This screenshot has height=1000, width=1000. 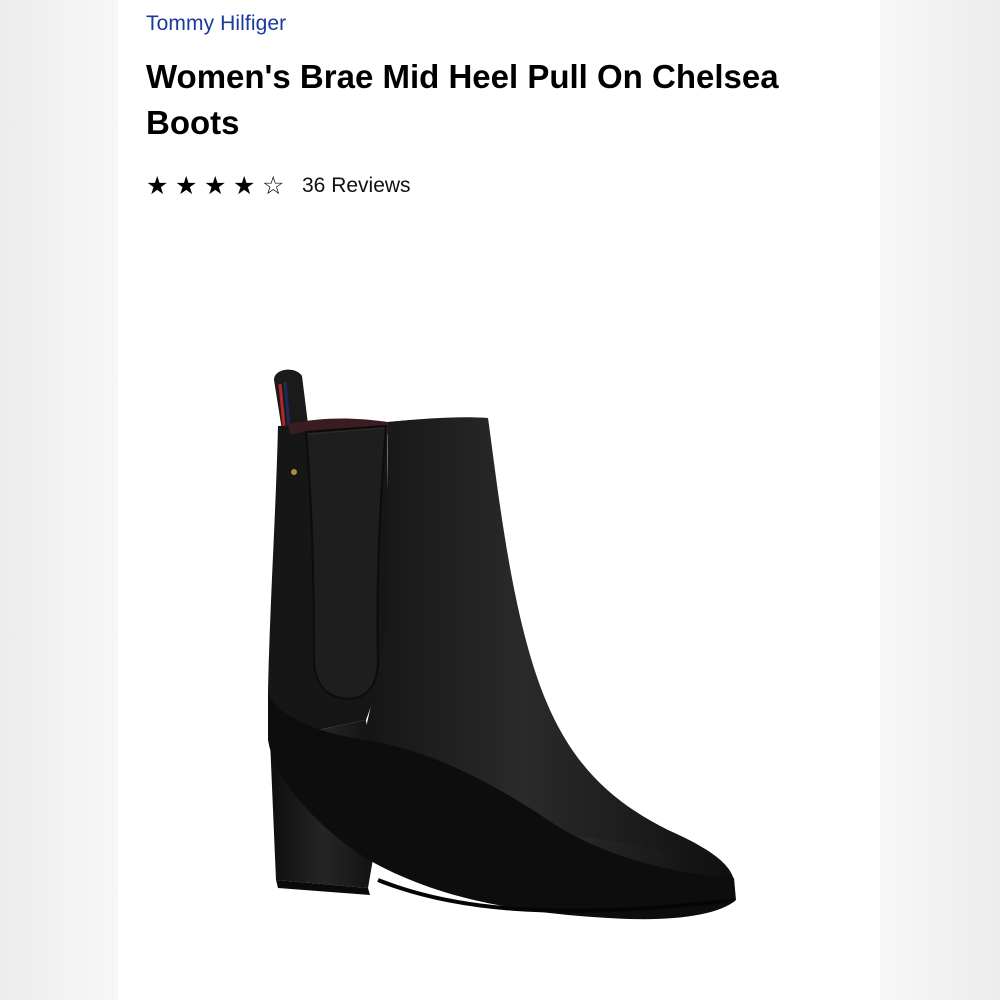 I want to click on rating-row: ★ ★ ★ ★ ☆ 36 Reviews, so click(x=278, y=186).